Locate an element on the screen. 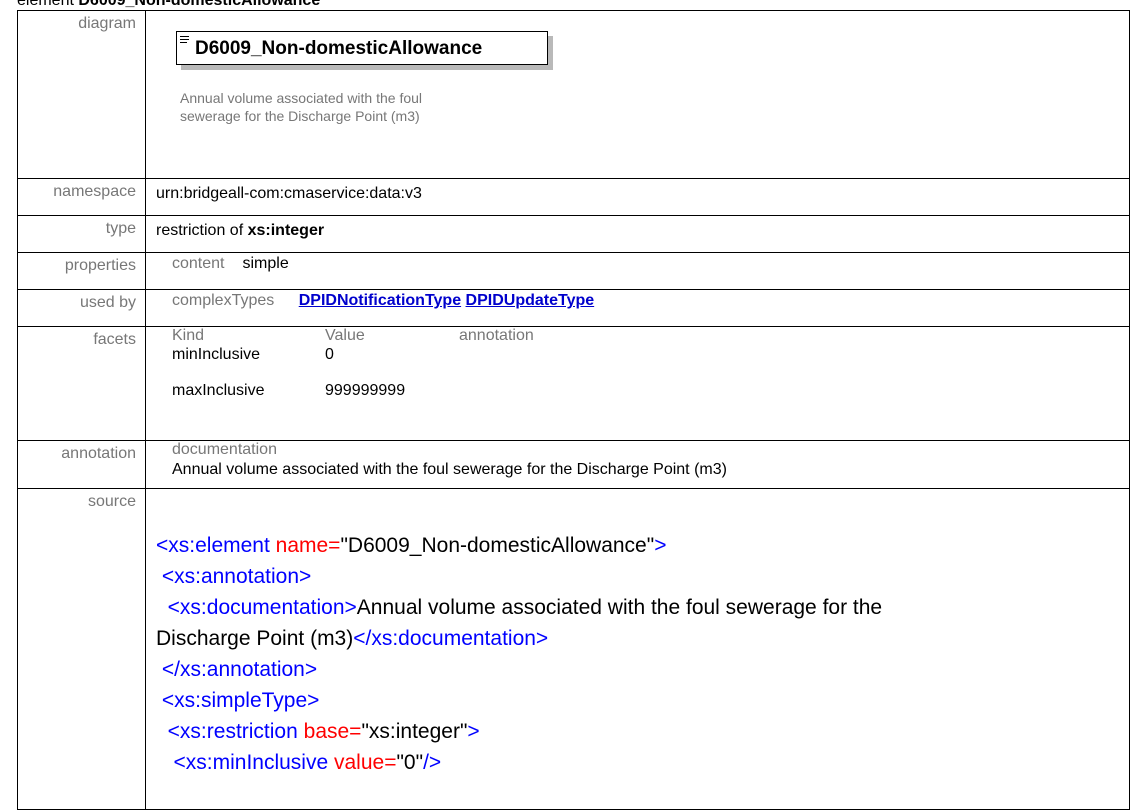  source-line: <xs:restriction base="xs:integer"> is located at coordinates (318, 731).